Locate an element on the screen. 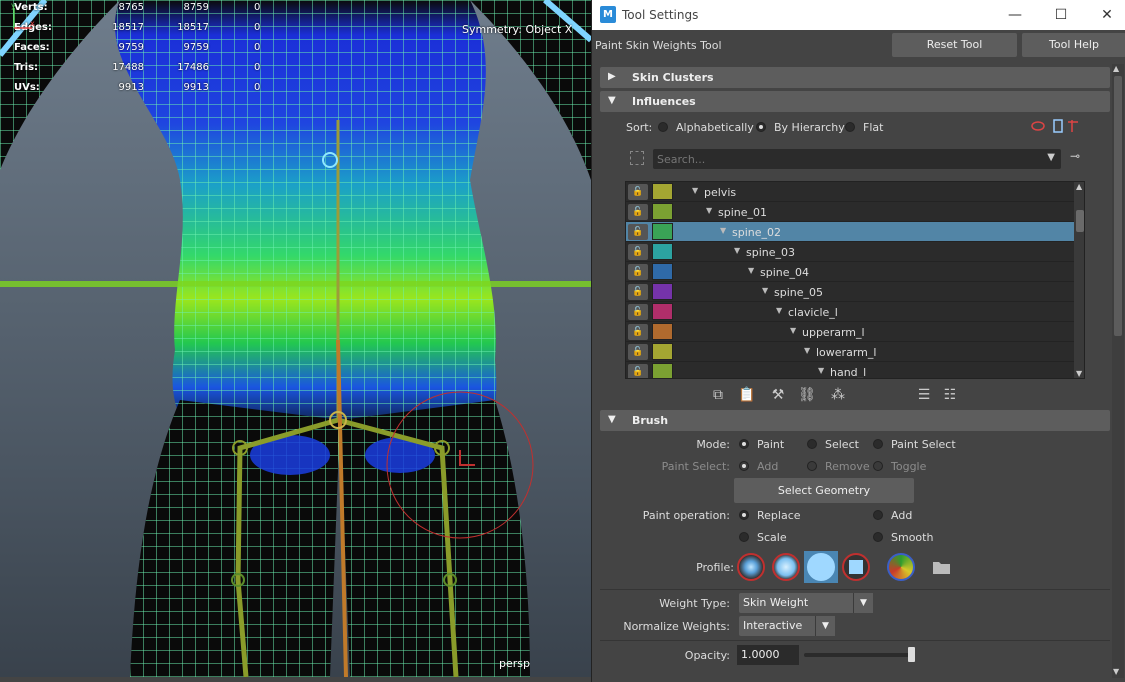 The image size is (1125, 682). normalize-weights-dropdown: Interactive ▼ is located at coordinates (787, 626).